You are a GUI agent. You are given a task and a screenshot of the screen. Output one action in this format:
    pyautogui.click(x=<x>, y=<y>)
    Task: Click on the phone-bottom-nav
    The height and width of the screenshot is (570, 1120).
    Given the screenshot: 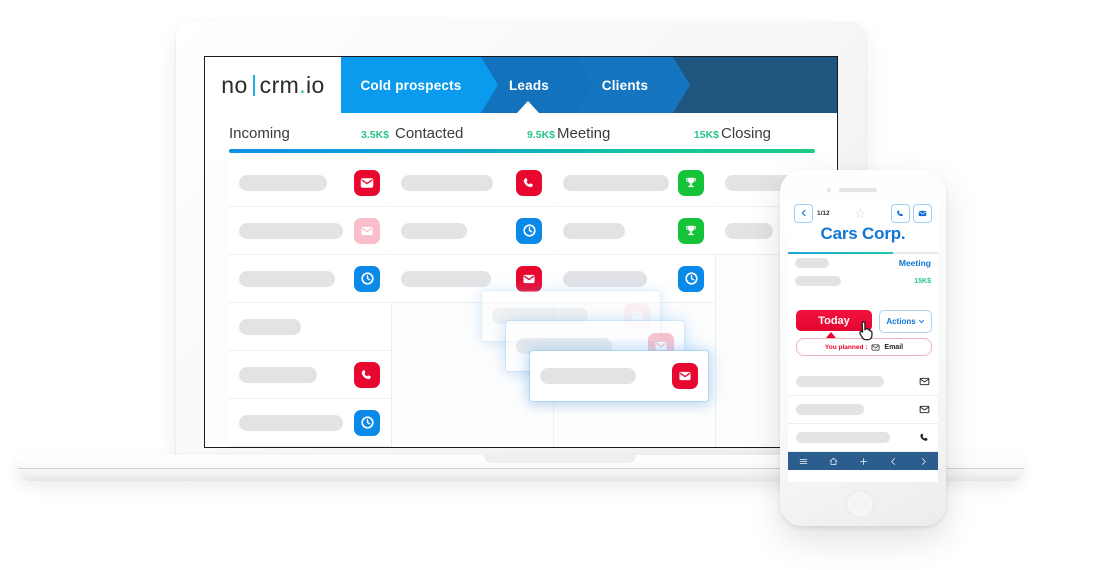 What is the action you would take?
    pyautogui.click(x=863, y=461)
    